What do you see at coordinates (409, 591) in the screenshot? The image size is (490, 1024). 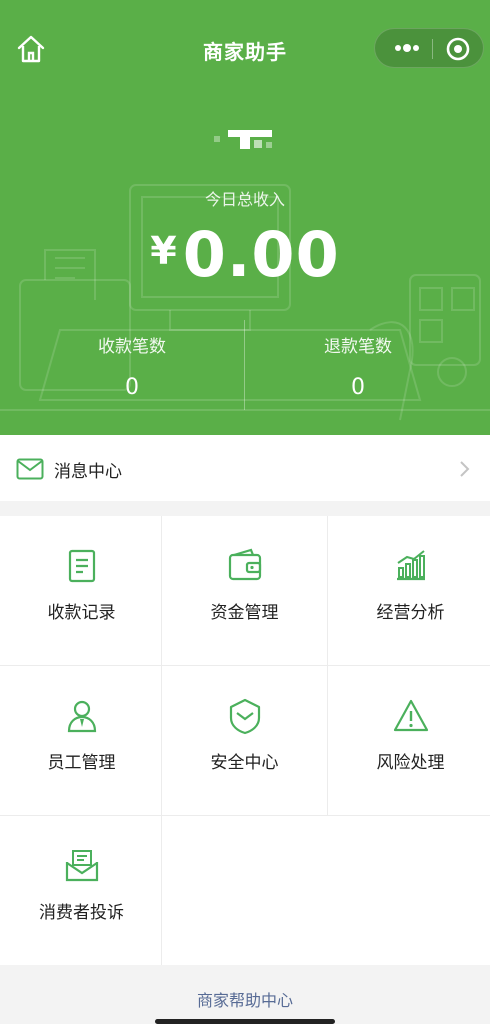 I see `menu-item-business-analysis: 经营分析` at bounding box center [409, 591].